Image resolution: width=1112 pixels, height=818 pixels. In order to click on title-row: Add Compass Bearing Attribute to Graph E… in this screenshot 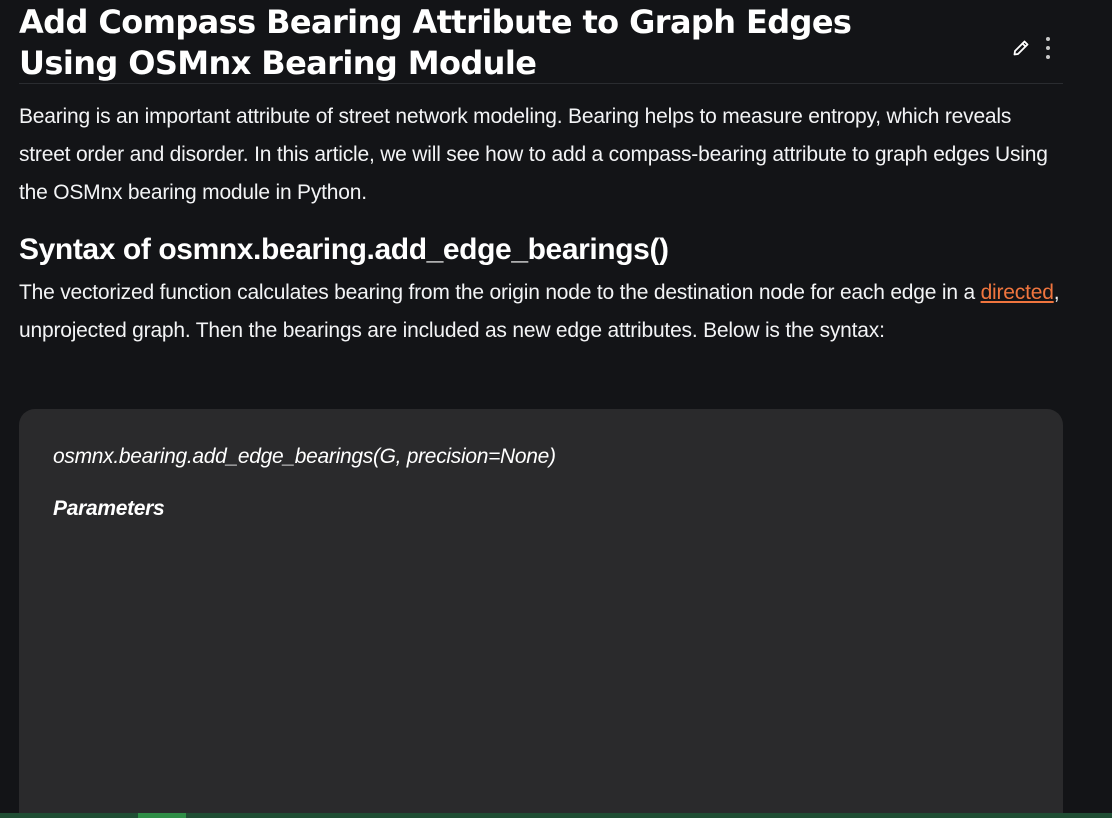, I will do `click(541, 42)`.